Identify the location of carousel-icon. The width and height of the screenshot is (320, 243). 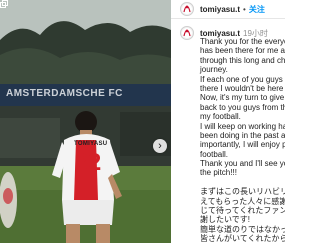
(4, 4).